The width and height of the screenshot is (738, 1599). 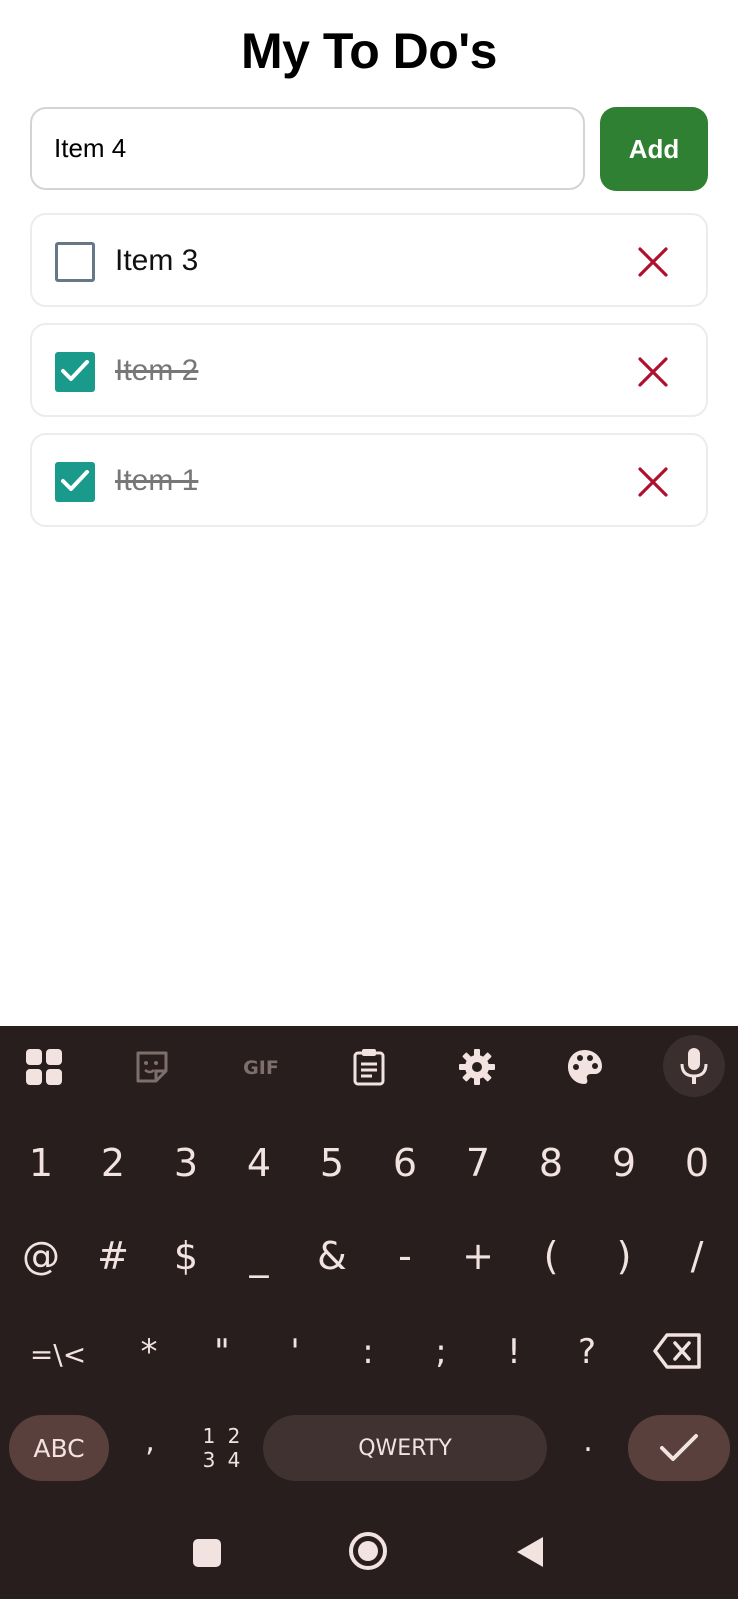 What do you see at coordinates (530, 1554) in the screenshot?
I see `back-icon` at bounding box center [530, 1554].